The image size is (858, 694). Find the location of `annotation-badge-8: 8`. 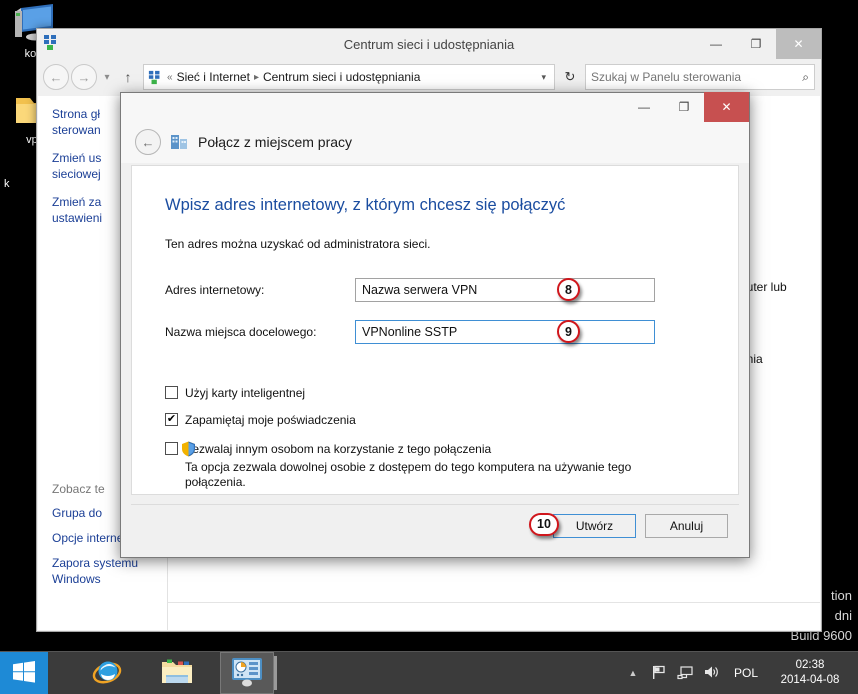

annotation-badge-8: 8 is located at coordinates (568, 289).